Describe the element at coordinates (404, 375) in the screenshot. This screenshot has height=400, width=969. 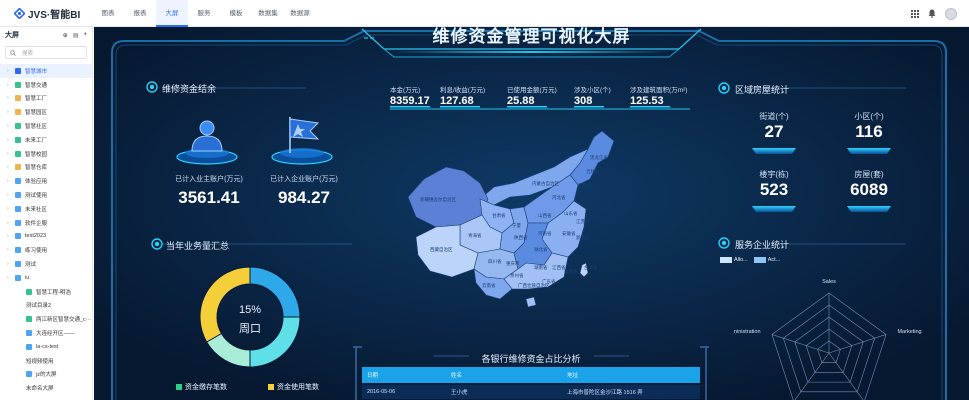
I see `col-date: 日期` at that location.